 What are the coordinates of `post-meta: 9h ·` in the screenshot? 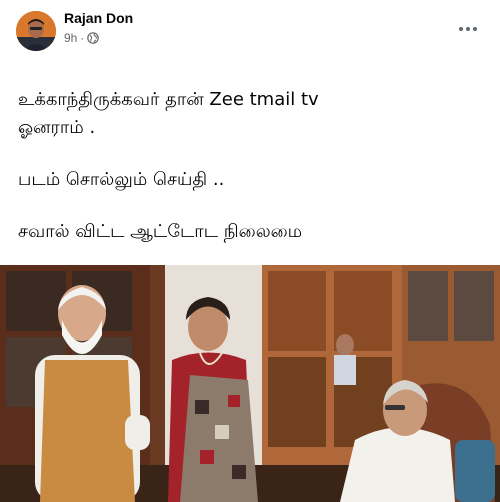 It's located at (82, 38).